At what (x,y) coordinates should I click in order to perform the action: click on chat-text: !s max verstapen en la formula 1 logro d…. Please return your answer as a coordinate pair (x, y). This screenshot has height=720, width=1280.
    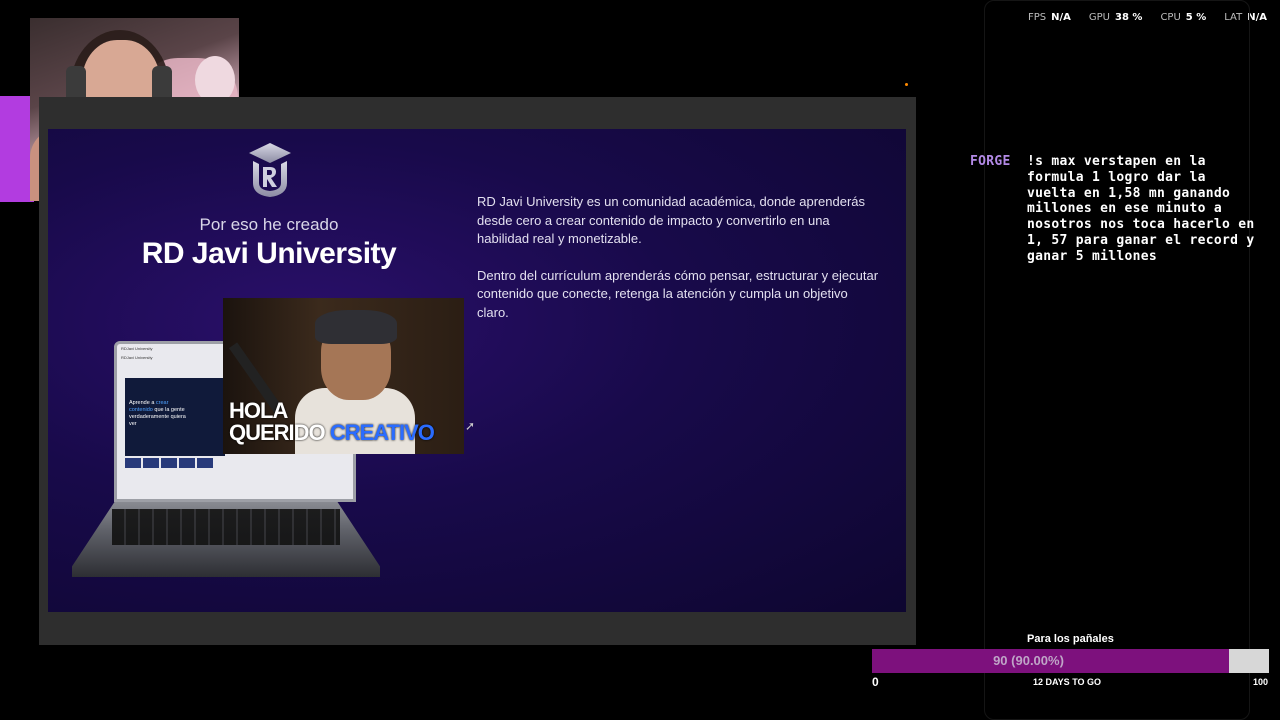
    Looking at the image, I should click on (1141, 209).